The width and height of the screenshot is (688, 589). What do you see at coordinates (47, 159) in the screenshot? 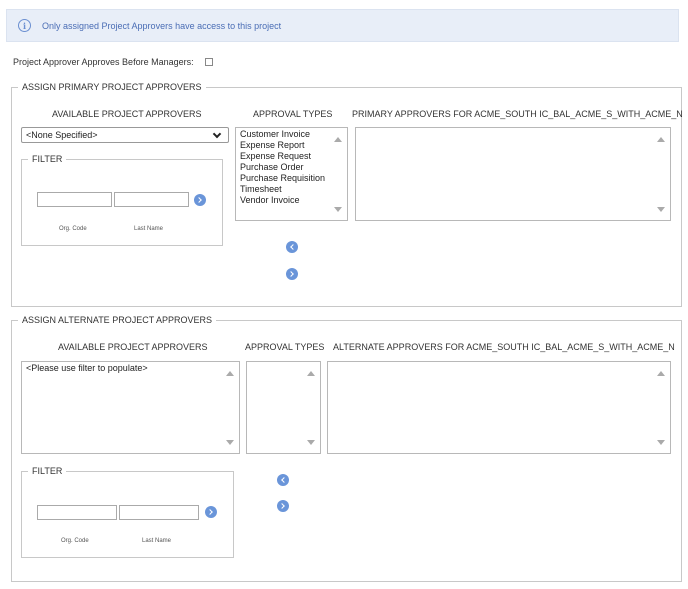
I see `primary-filter-legend: FILTER` at bounding box center [47, 159].